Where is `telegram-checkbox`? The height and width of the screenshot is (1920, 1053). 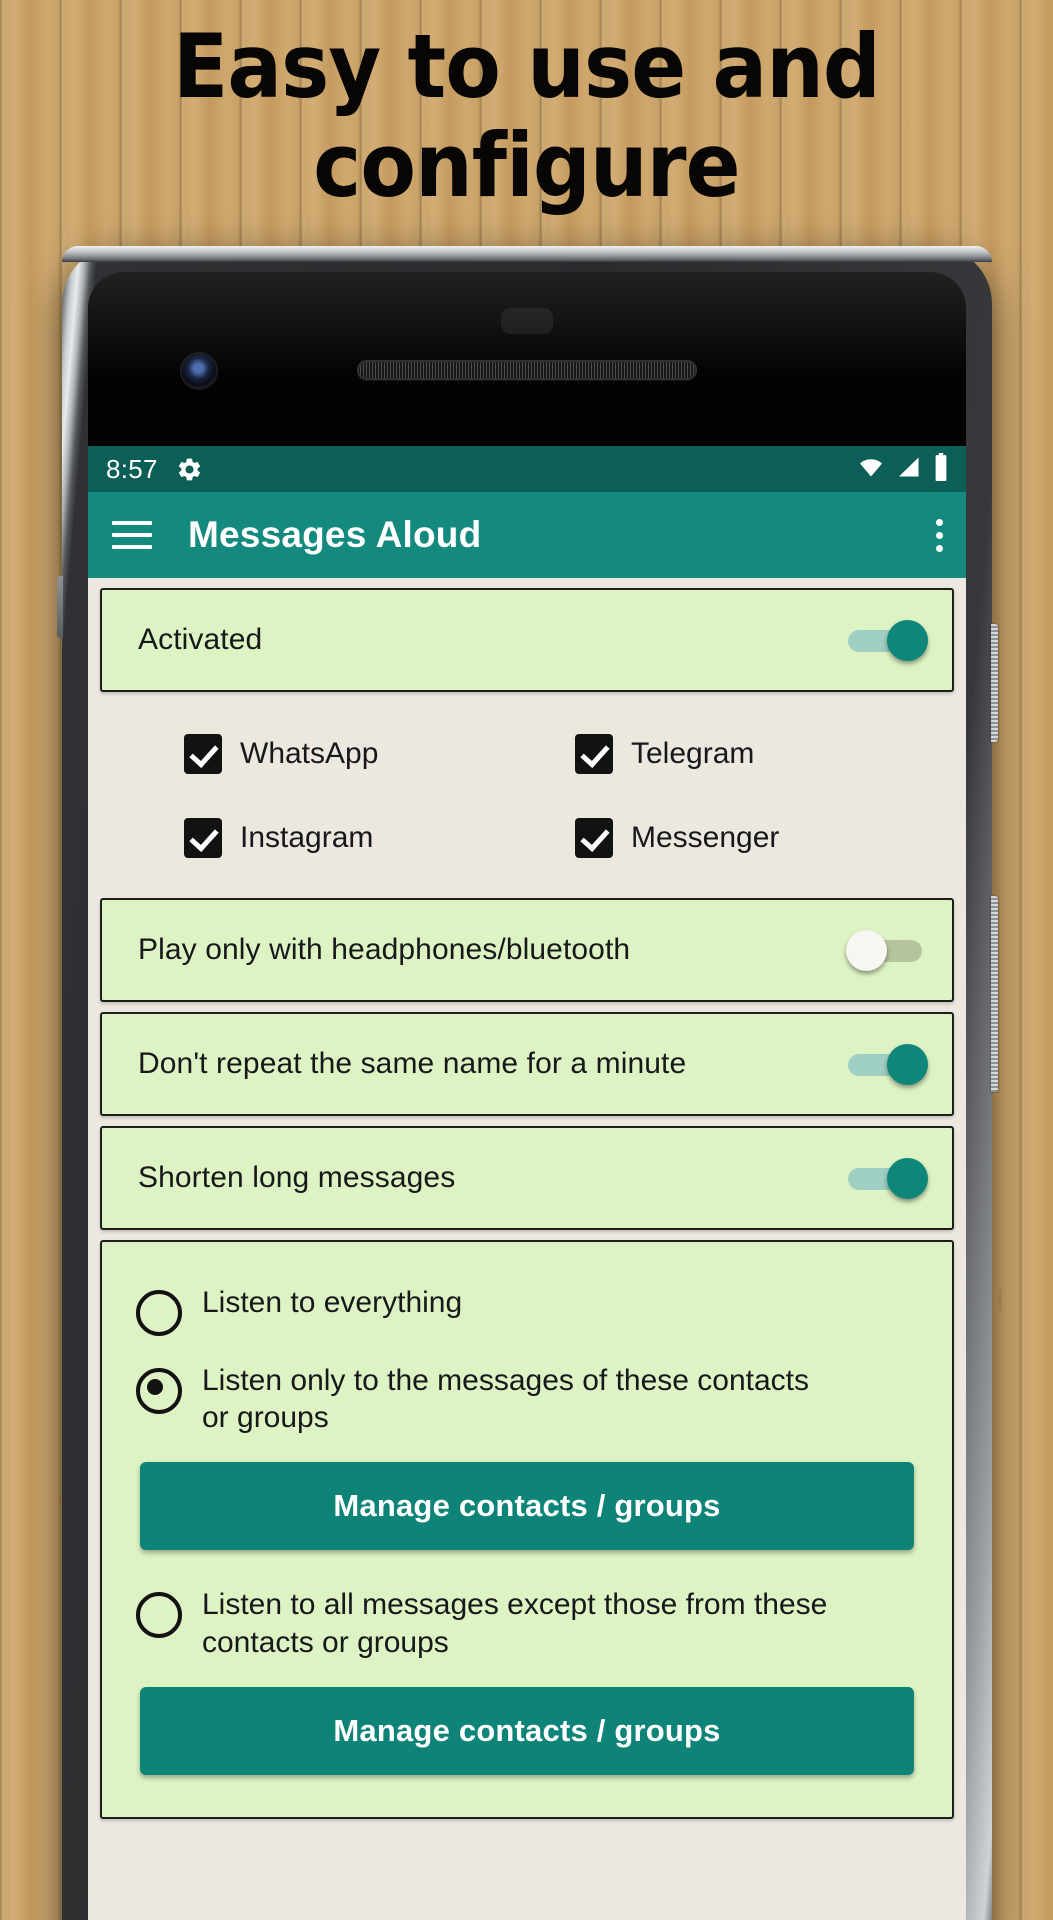
telegram-checkbox is located at coordinates (594, 754).